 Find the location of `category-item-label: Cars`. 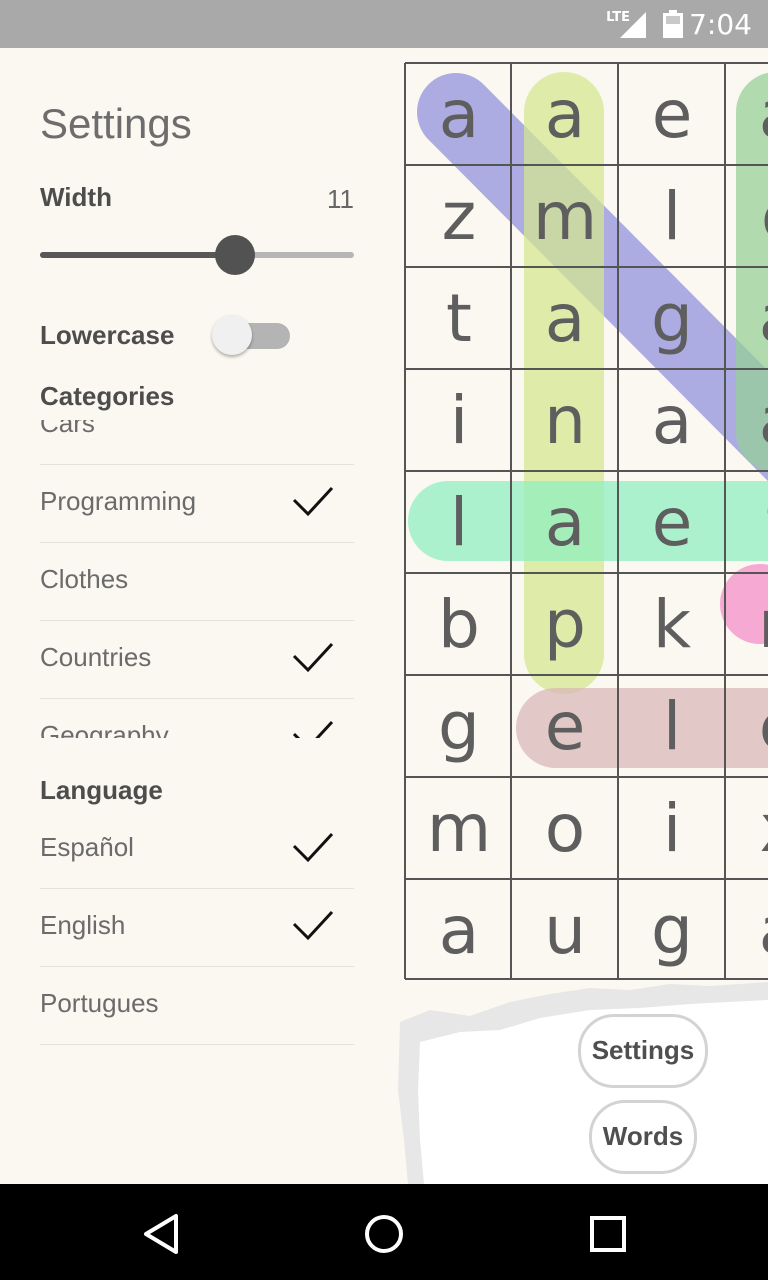

category-item-label: Cars is located at coordinates (67, 429).